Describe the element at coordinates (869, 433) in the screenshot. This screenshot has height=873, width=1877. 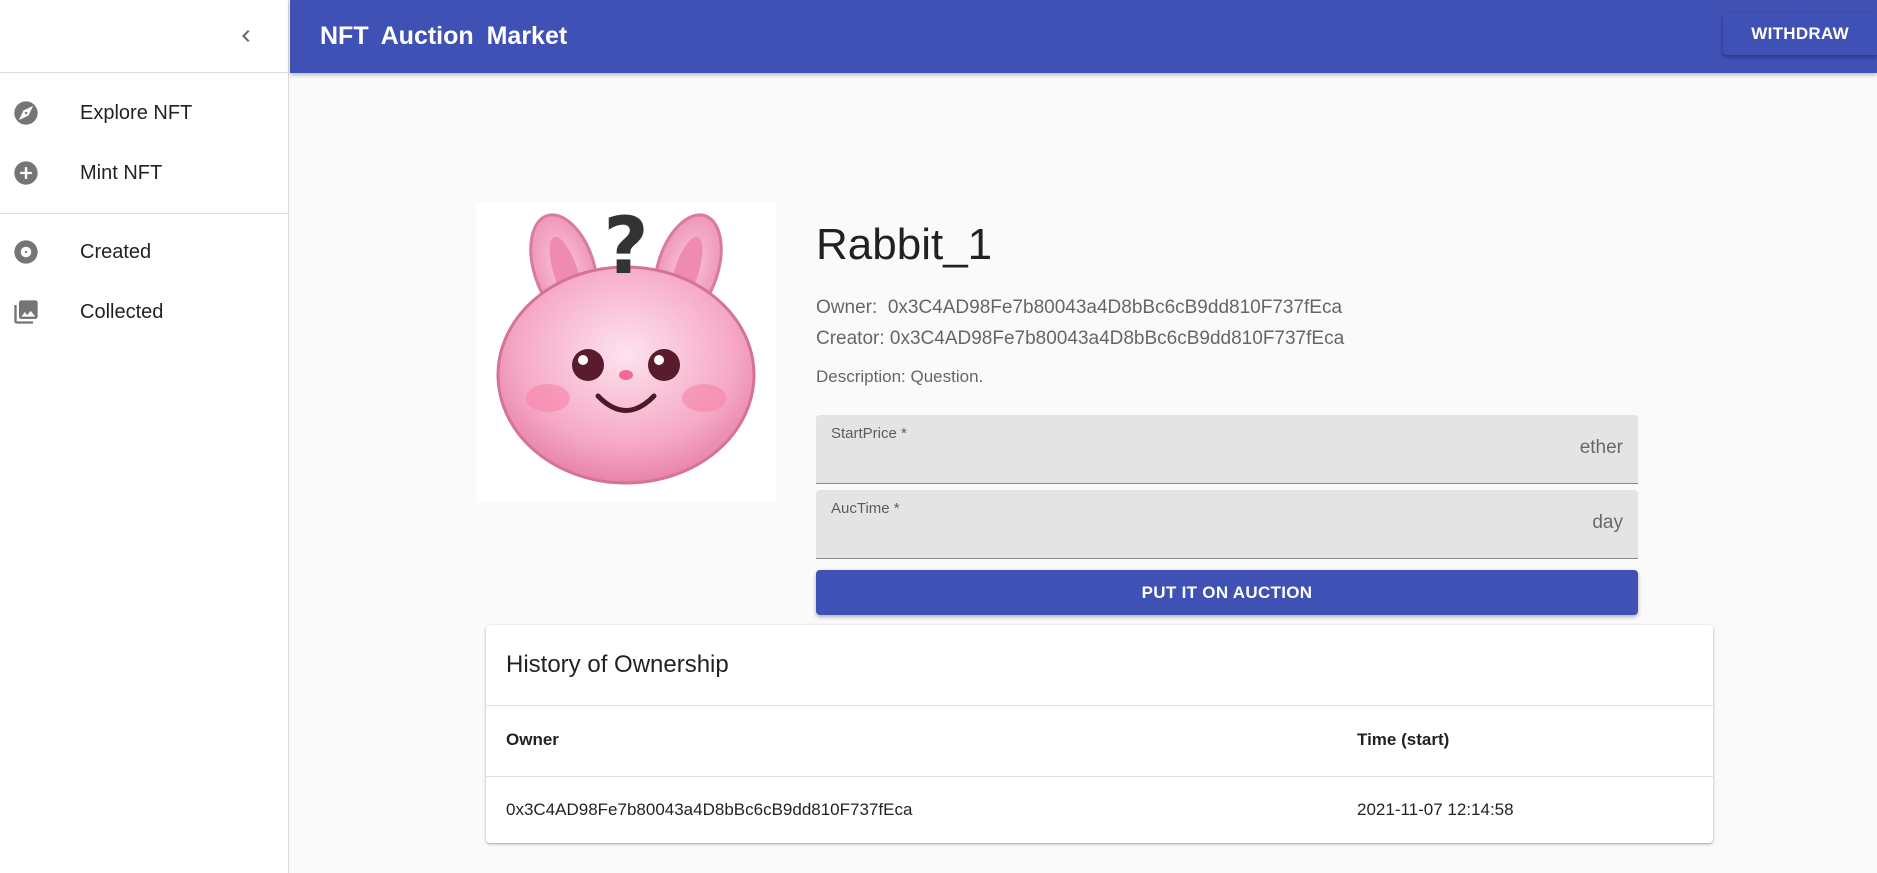
I see `start-price-label: StartPrice *` at that location.